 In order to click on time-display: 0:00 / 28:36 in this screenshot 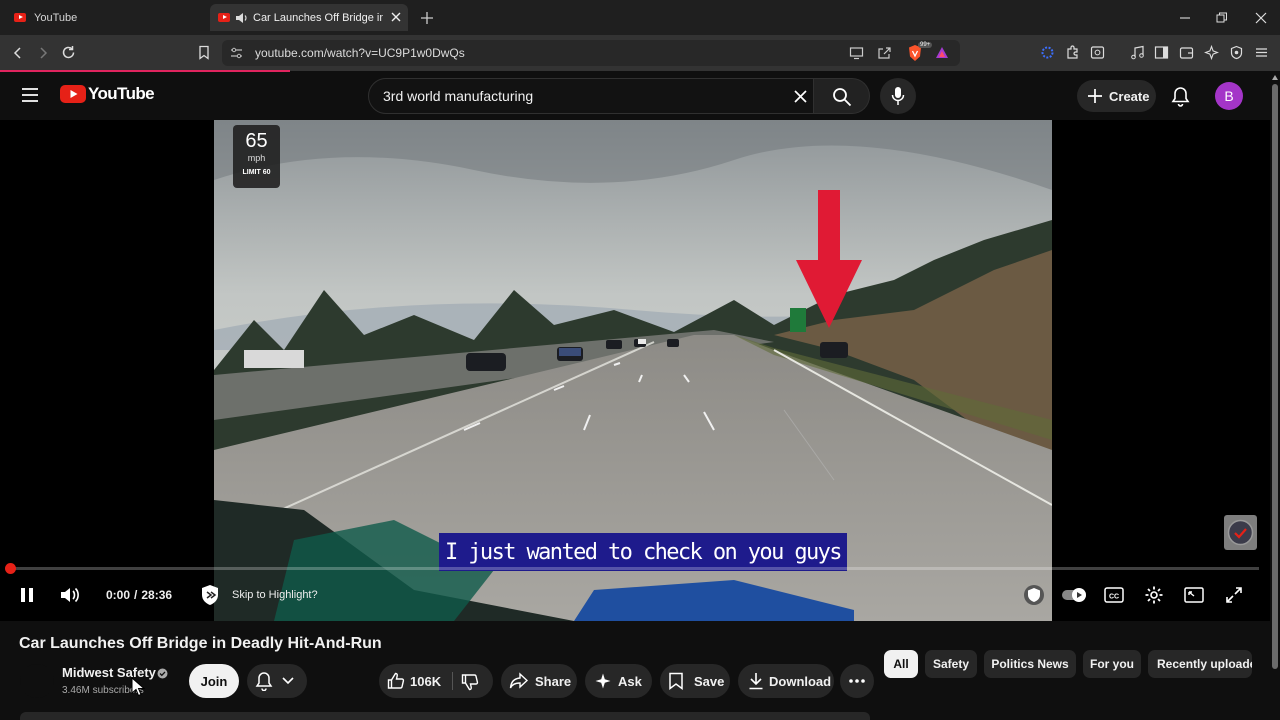, I will do `click(139, 595)`.